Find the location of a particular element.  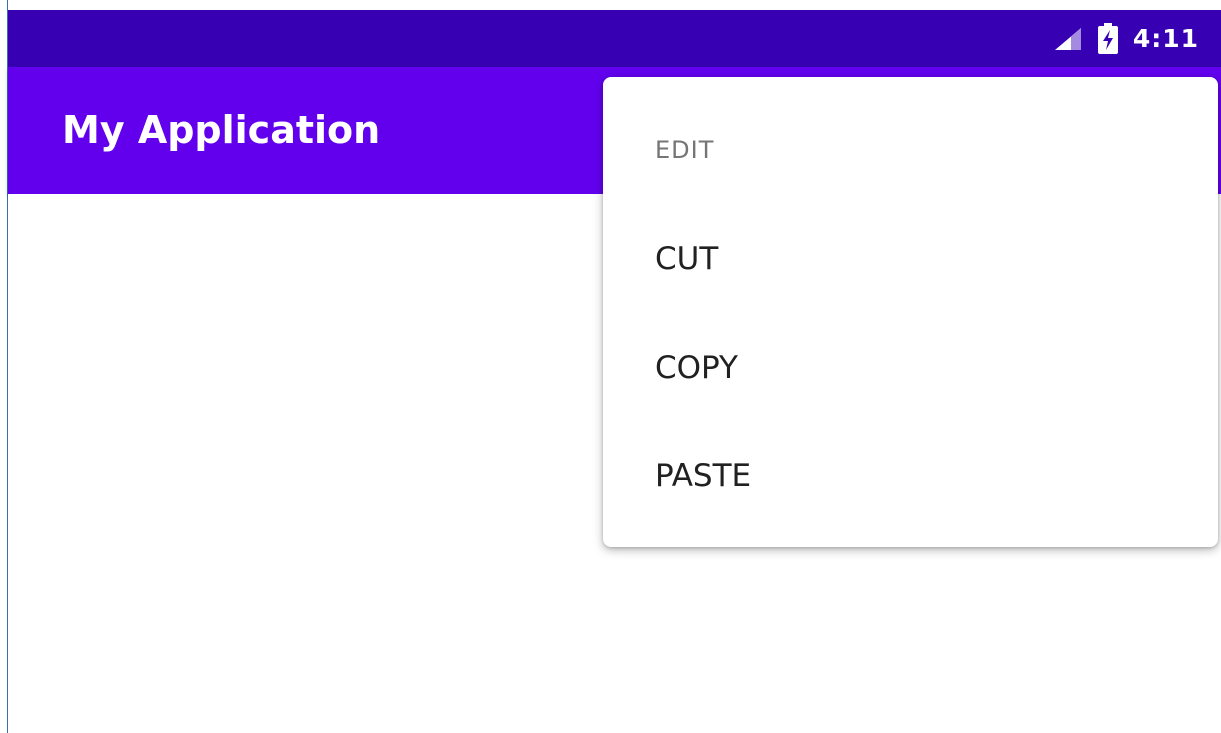

menu-header: EDIT is located at coordinates (685, 150).